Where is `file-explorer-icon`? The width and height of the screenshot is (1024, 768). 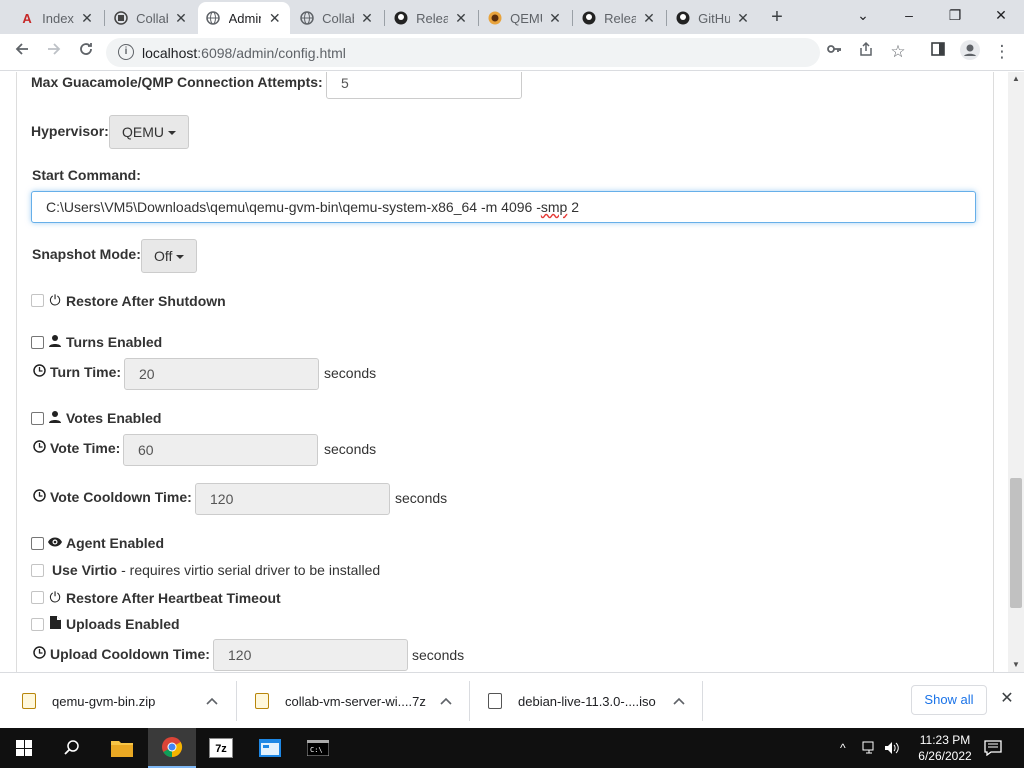
file-explorer-icon is located at coordinates (122, 748).